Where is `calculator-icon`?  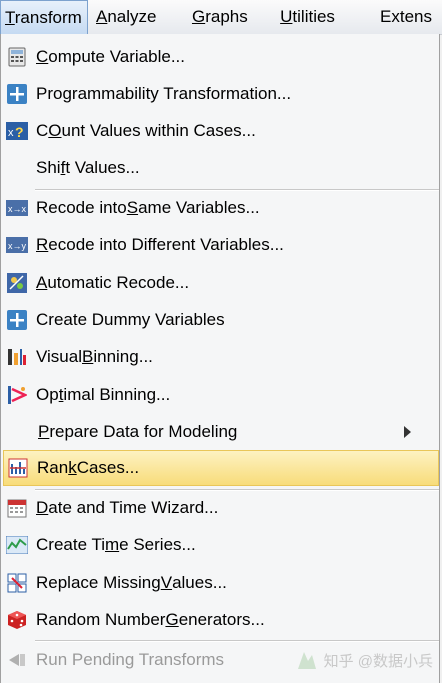
calculator-icon is located at coordinates (17, 57).